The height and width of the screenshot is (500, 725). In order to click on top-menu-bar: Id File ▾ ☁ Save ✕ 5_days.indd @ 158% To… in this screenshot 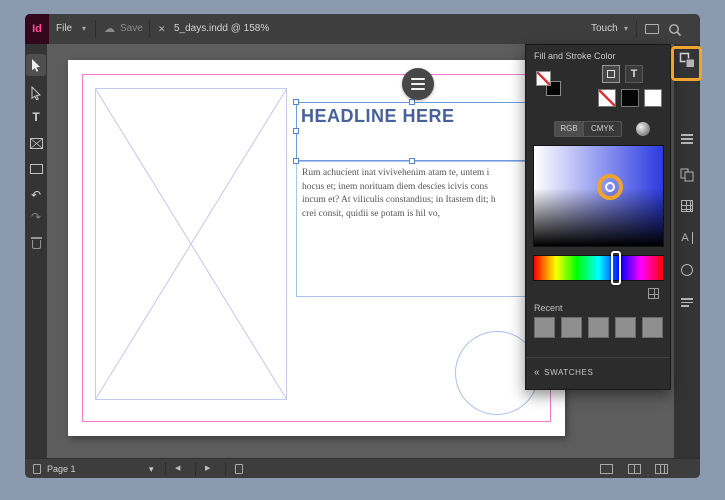, I will do `click(362, 29)`.